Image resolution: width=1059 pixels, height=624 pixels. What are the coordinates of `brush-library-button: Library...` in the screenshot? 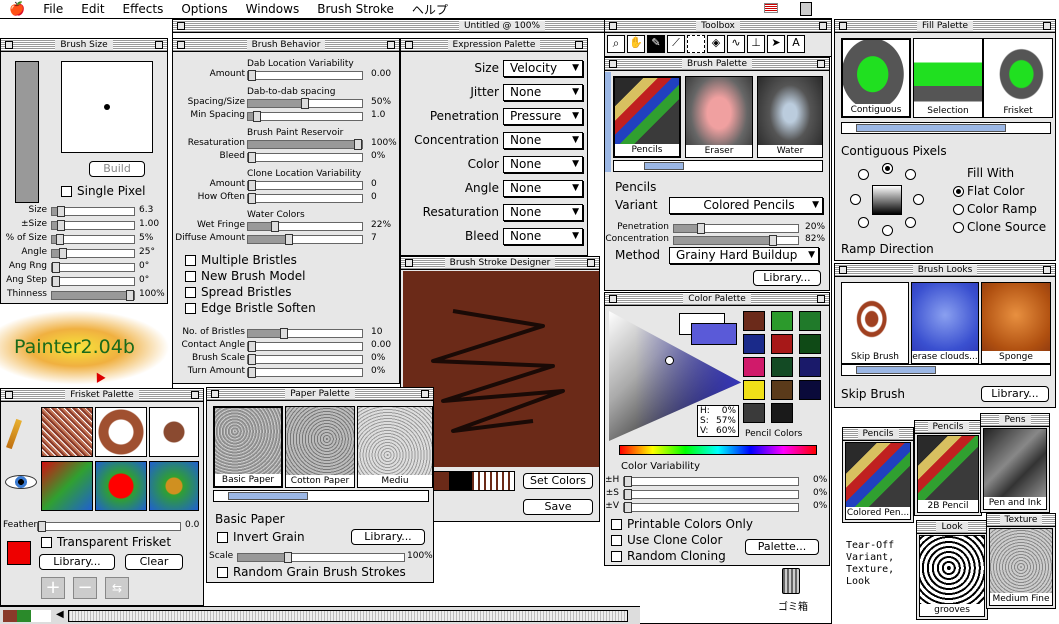 It's located at (787, 278).